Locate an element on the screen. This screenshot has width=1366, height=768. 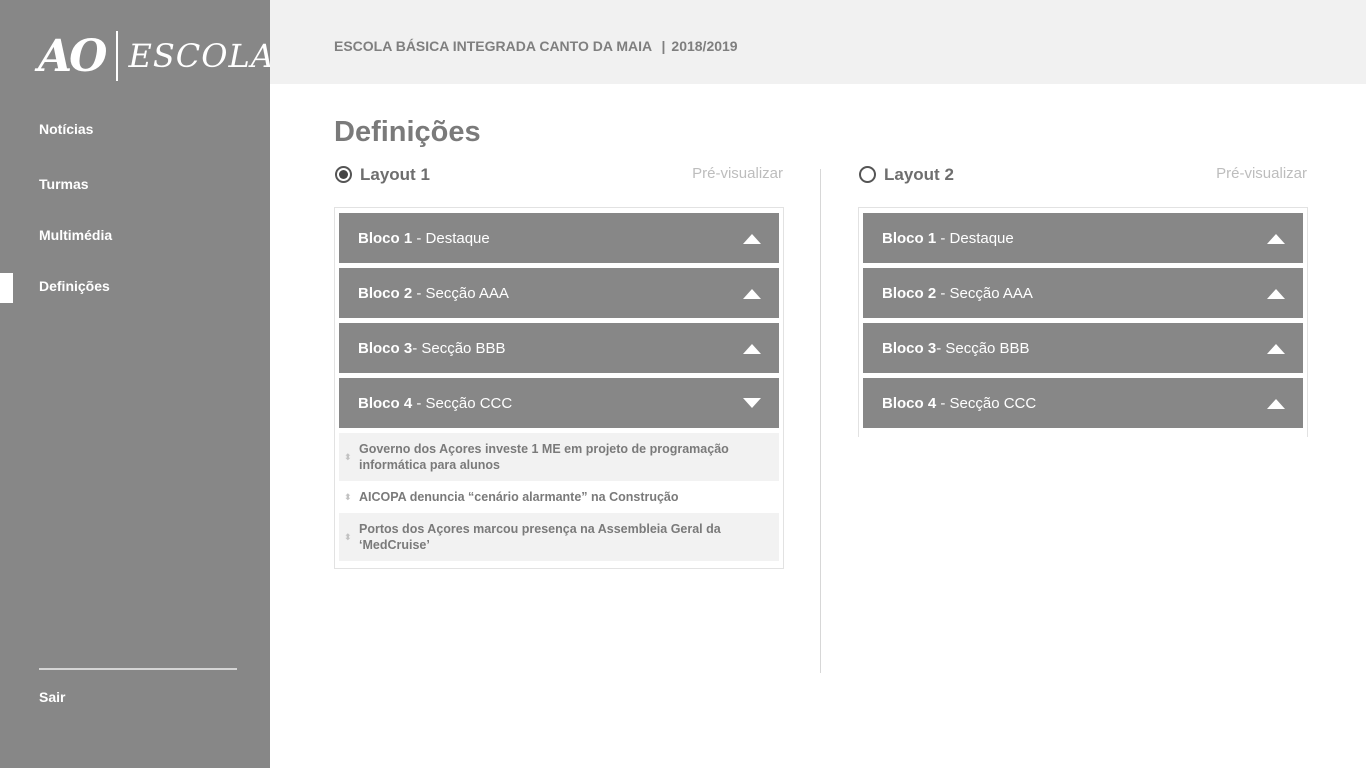
layout-1-block-3: Bloco 3- Secção BBB is located at coordinates (559, 348).